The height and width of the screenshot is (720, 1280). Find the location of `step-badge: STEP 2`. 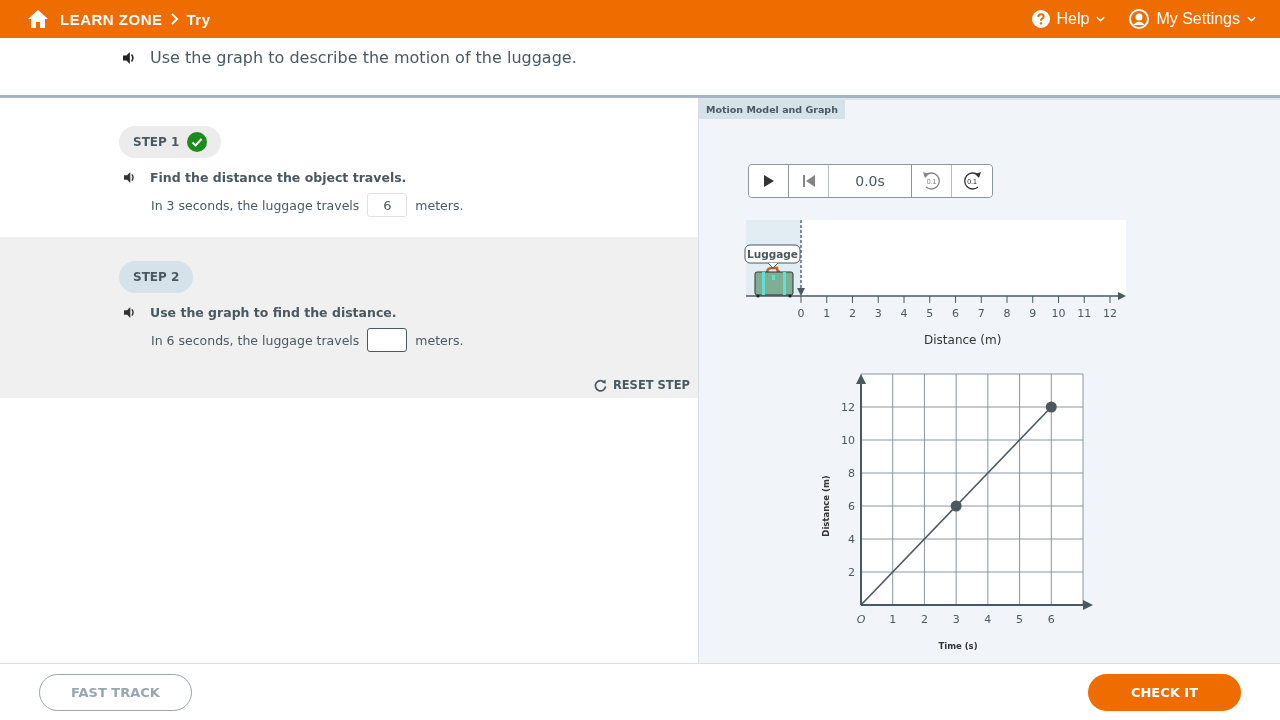

step-badge: STEP 2 is located at coordinates (156, 277).